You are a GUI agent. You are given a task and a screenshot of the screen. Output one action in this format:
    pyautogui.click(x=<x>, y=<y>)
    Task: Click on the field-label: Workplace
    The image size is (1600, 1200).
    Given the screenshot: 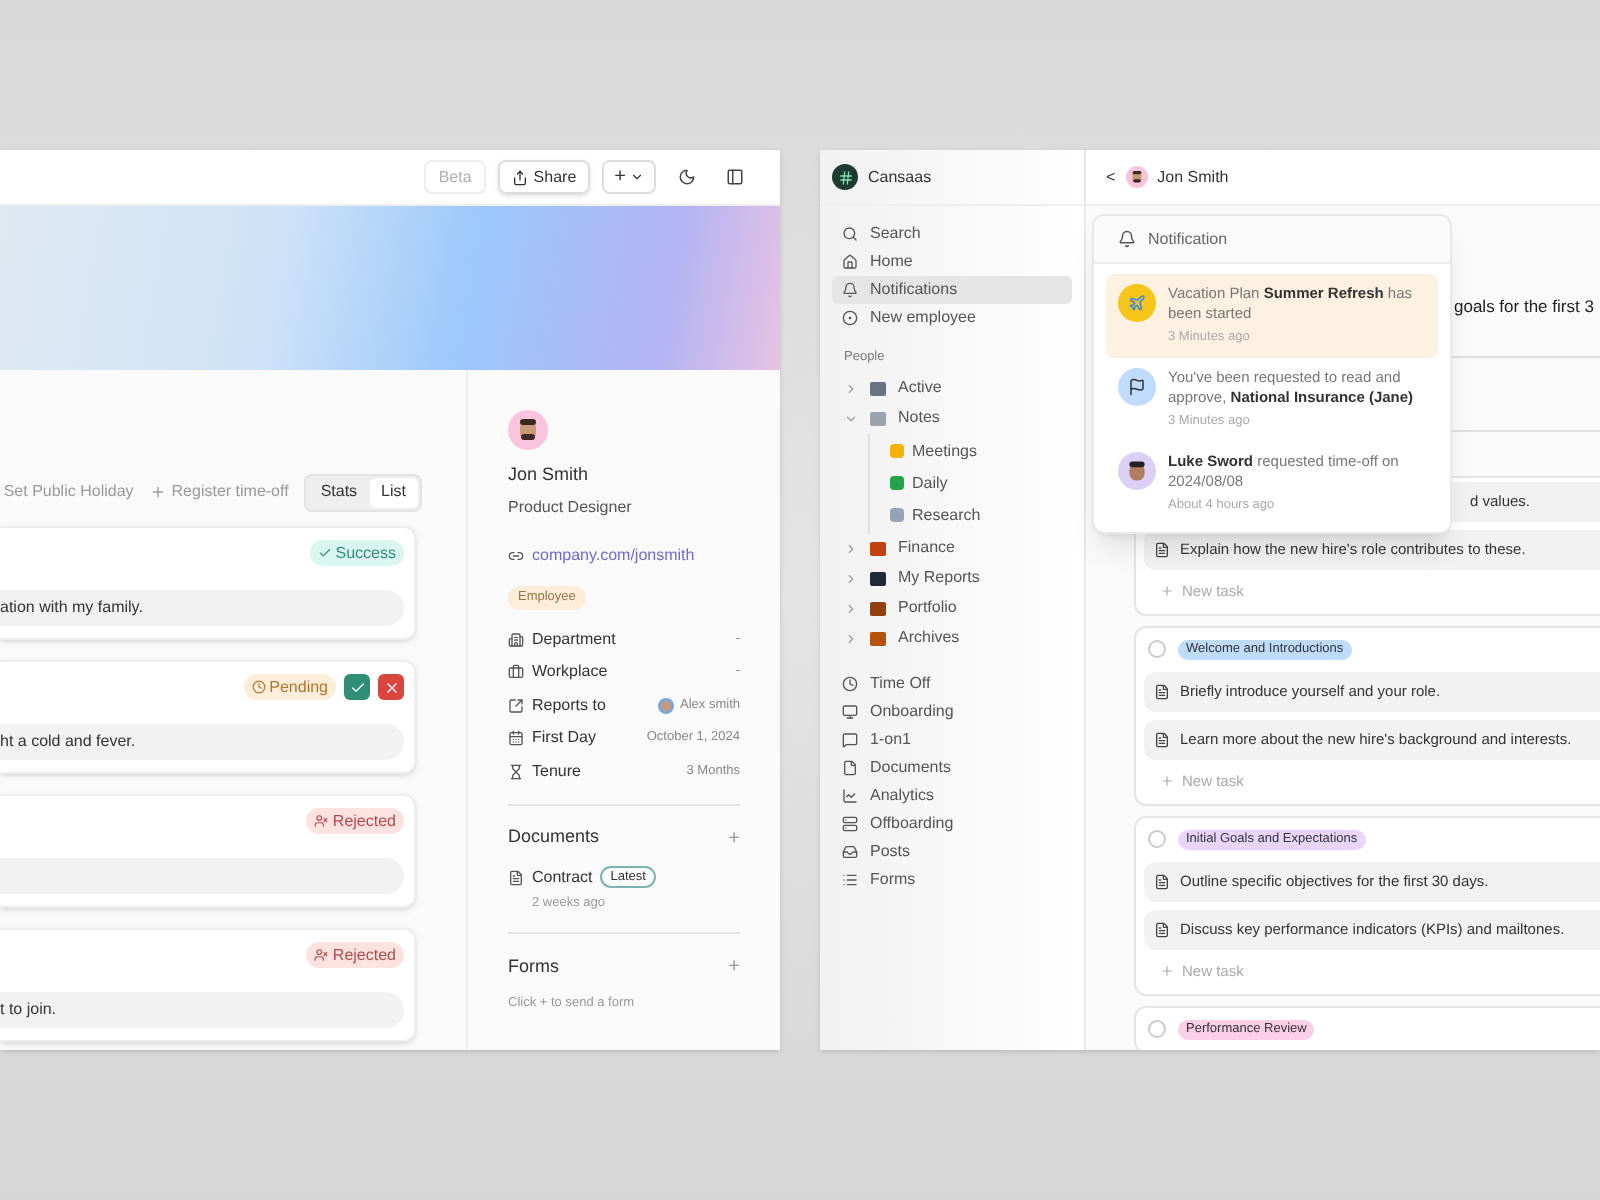 What is the action you would take?
    pyautogui.click(x=570, y=672)
    